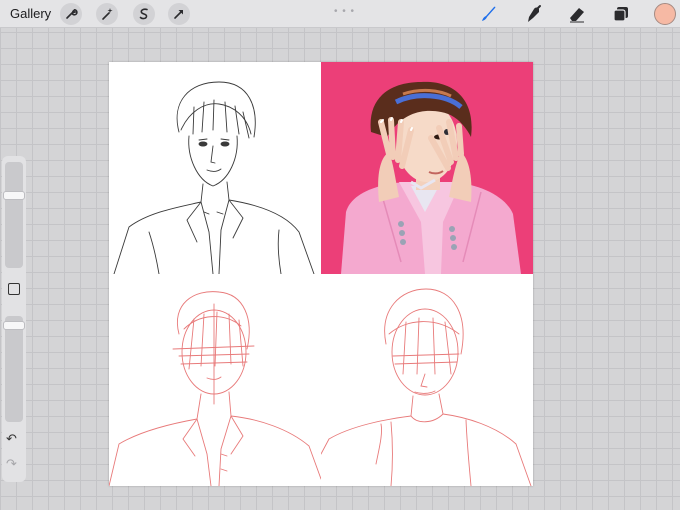 The image size is (680, 510). I want to click on colored-illustration-panel, so click(427, 168).